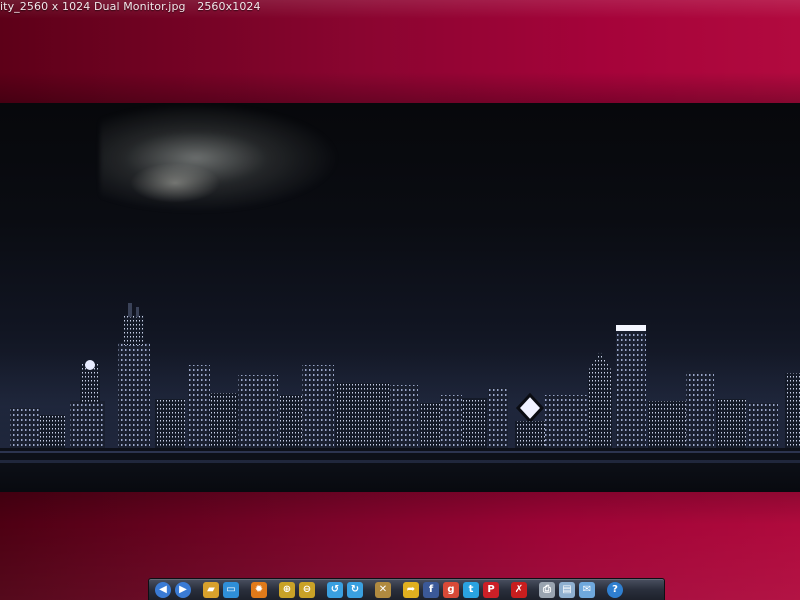  What do you see at coordinates (400, 477) in the screenshot?
I see `lake-water` at bounding box center [400, 477].